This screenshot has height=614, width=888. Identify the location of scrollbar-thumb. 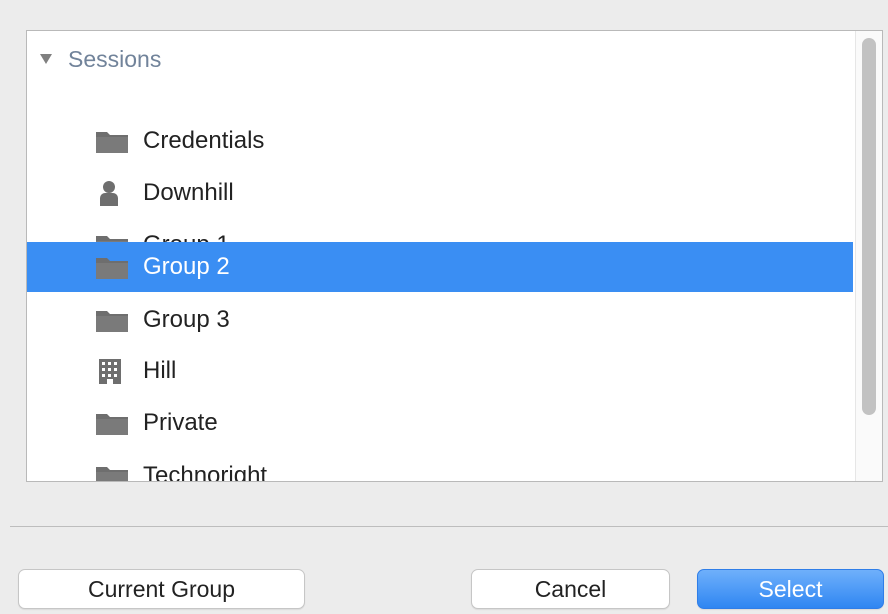
(869, 226).